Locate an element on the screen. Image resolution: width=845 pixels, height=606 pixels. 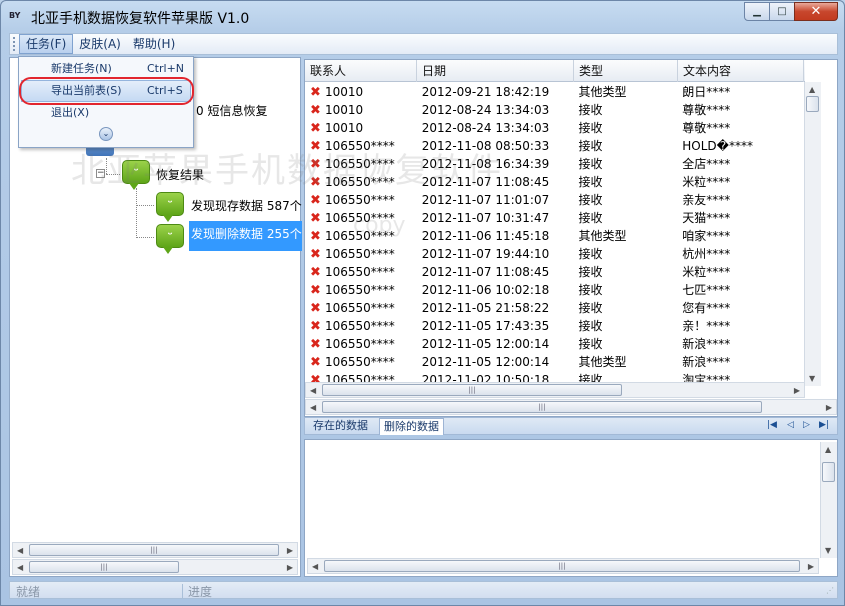
table-vscroll: ▲ ▼ is located at coordinates (812, 234).